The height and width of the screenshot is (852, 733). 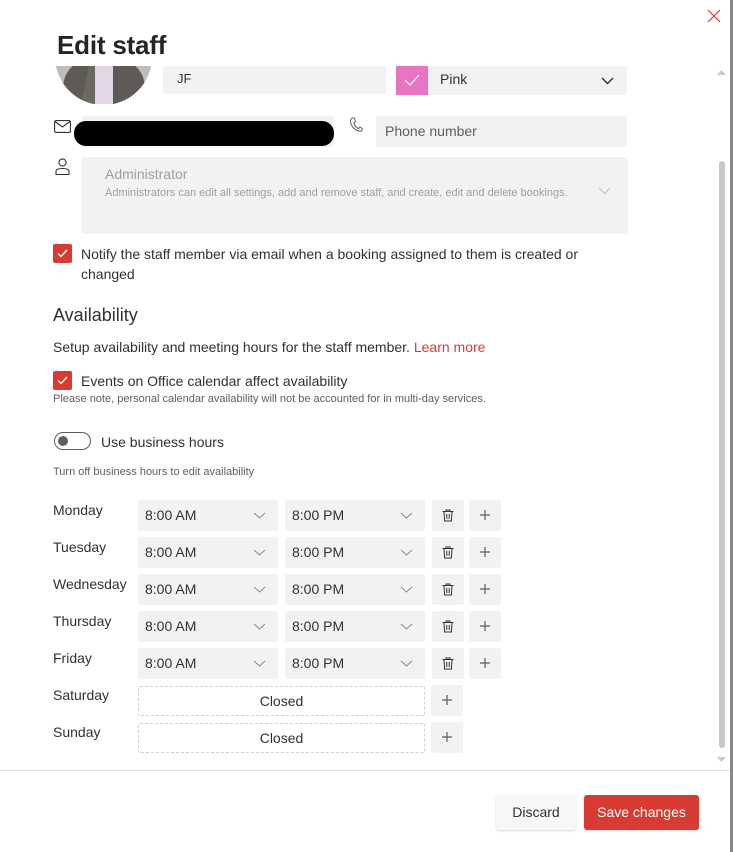 I want to click on business-hours-toggle, so click(x=72, y=441).